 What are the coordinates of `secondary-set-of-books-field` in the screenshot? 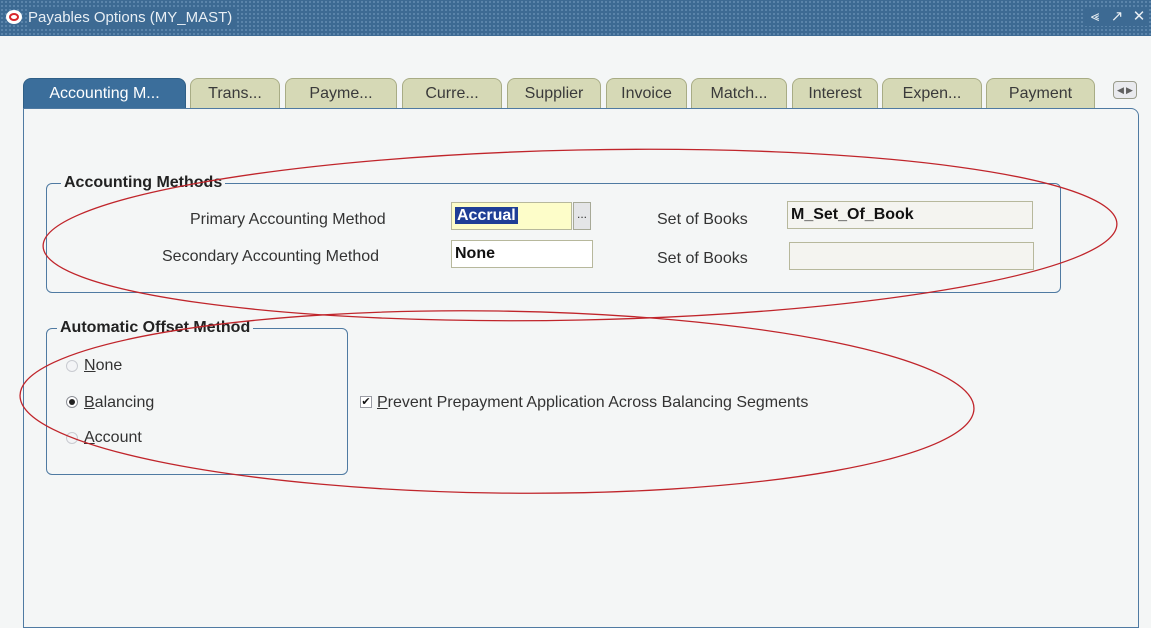 It's located at (911, 256).